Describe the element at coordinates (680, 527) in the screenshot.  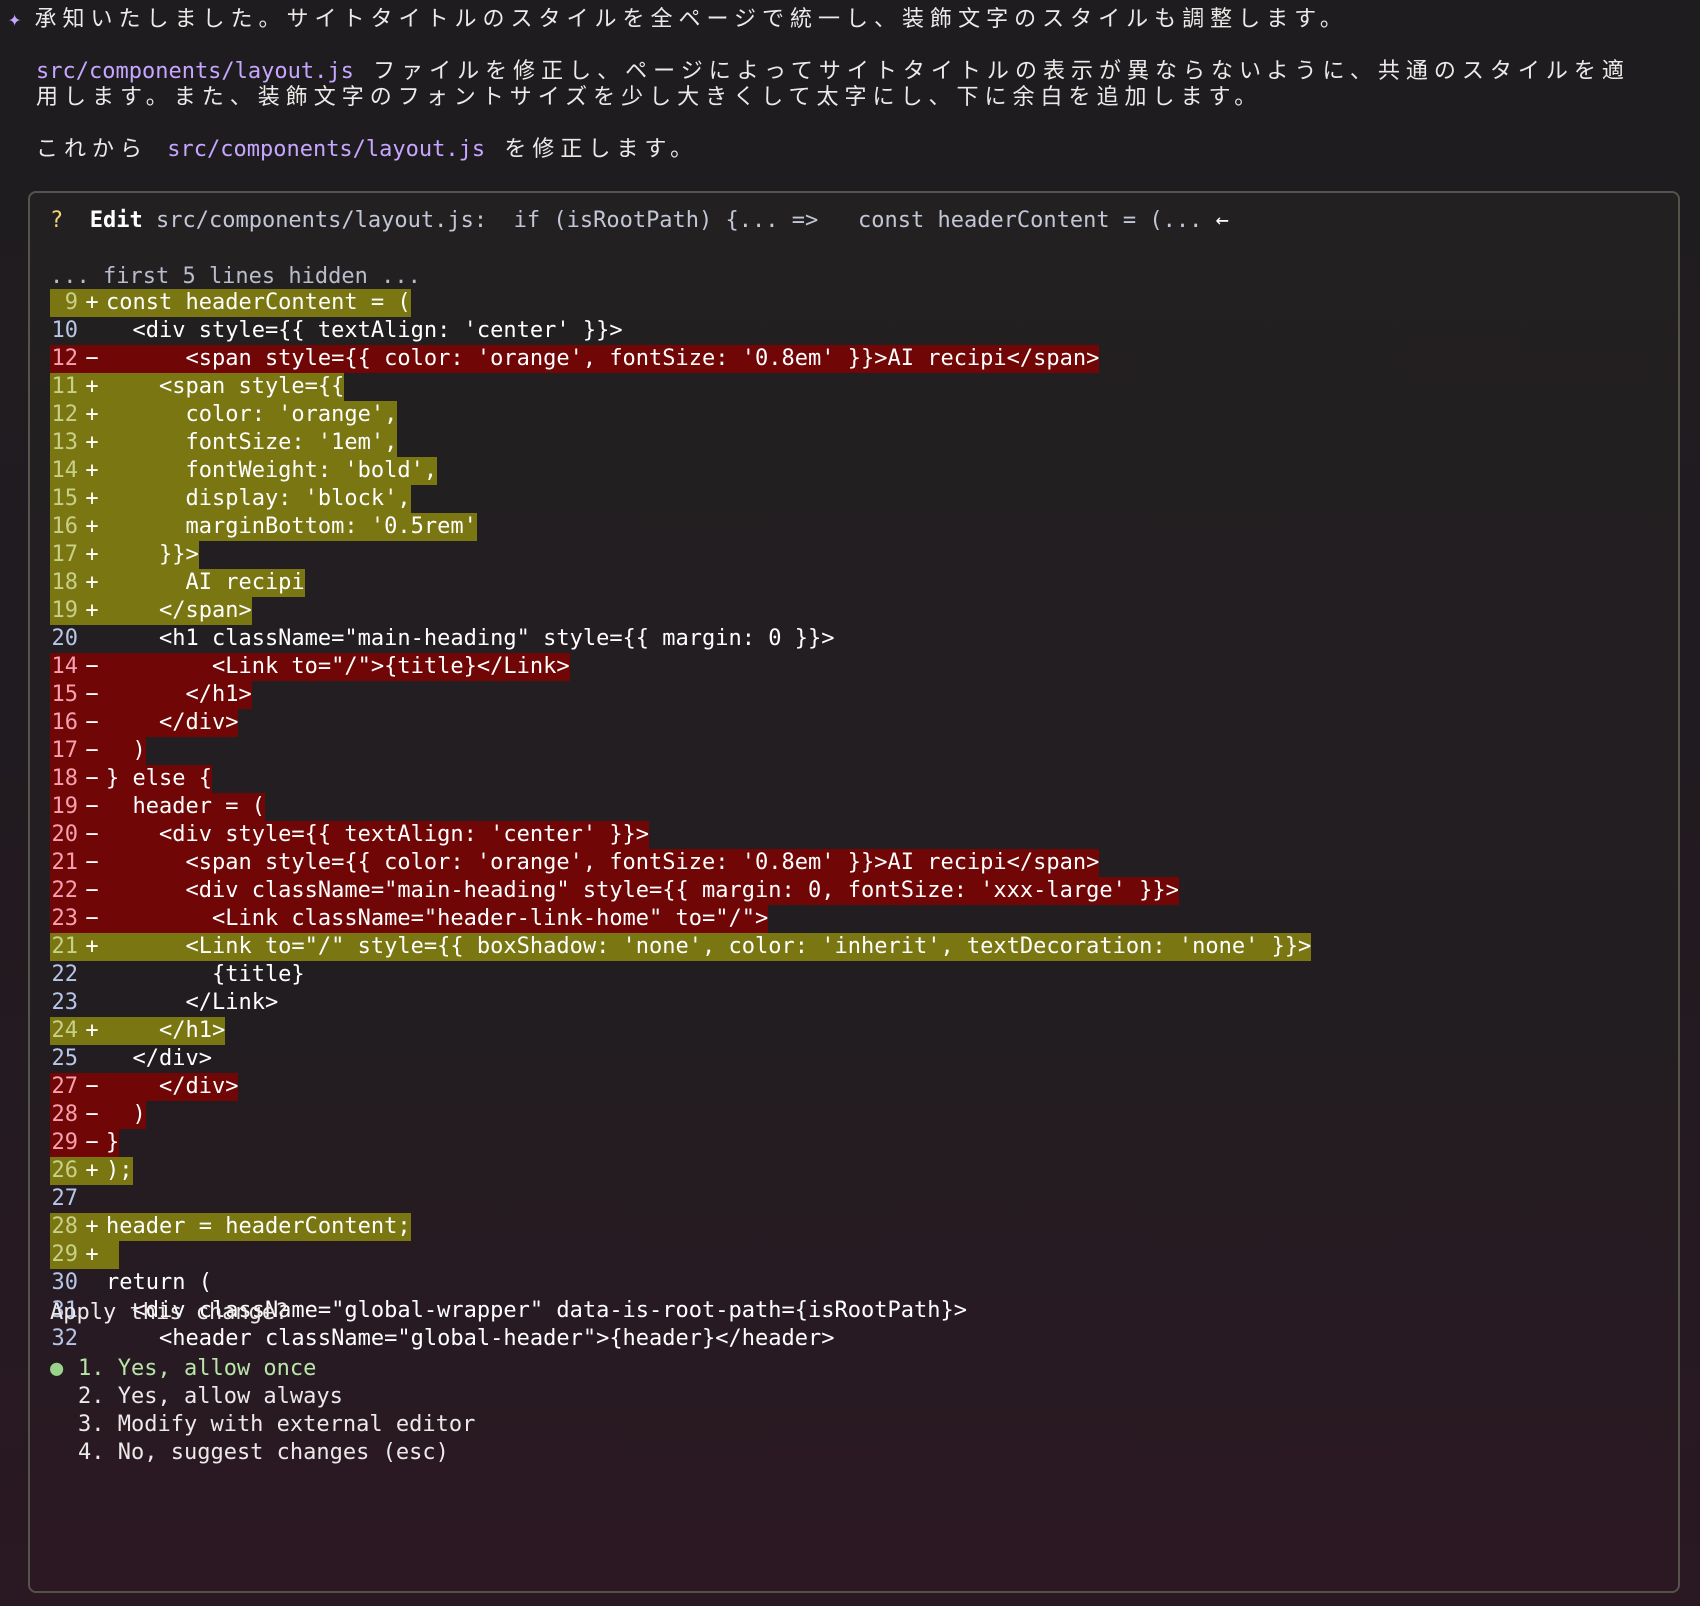
I see `diff-line-add: 16 + marginBottom: '0.5rem'` at that location.